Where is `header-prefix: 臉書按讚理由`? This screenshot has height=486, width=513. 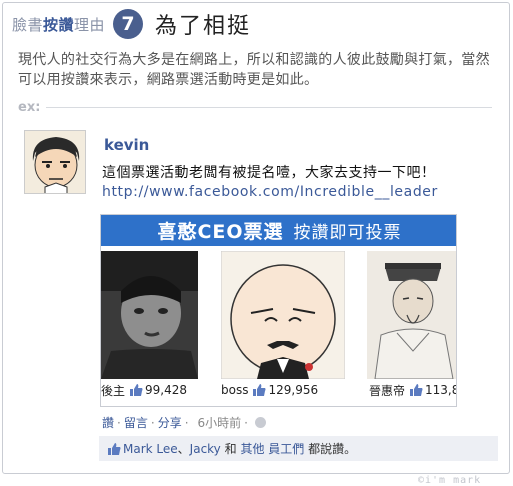
header-prefix: 臉書按讚理由 is located at coordinates (59, 24).